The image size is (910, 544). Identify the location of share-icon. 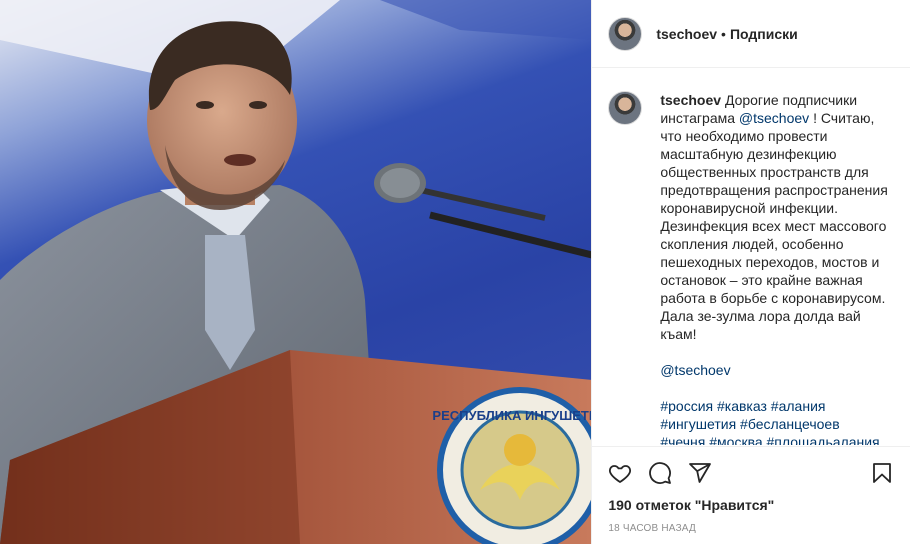
(700, 473).